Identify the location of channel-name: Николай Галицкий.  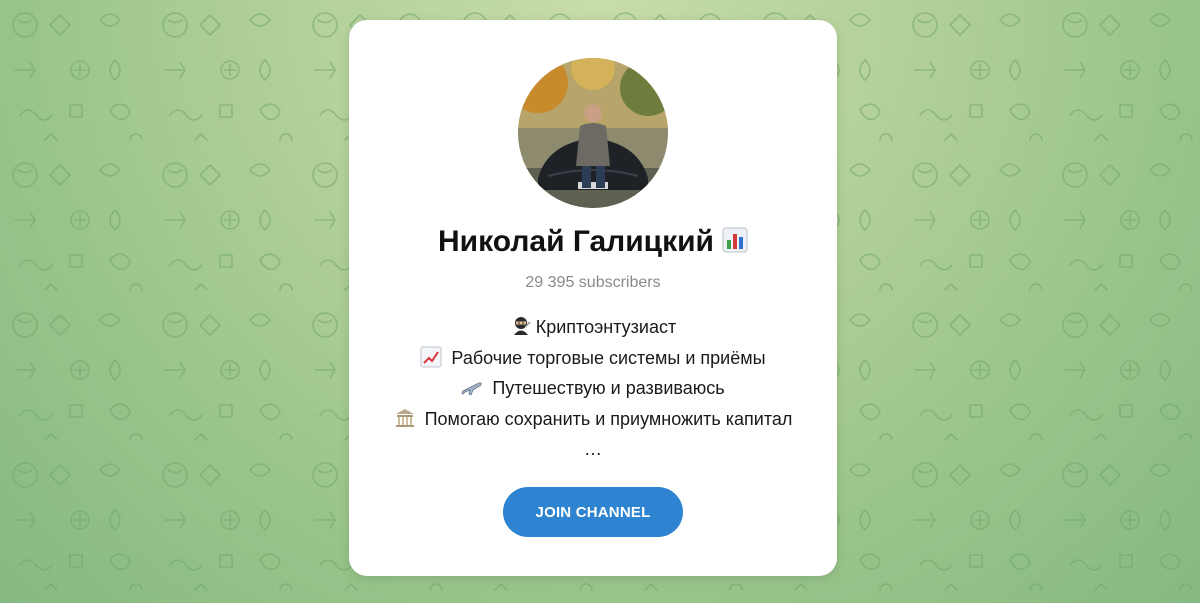
(576, 241).